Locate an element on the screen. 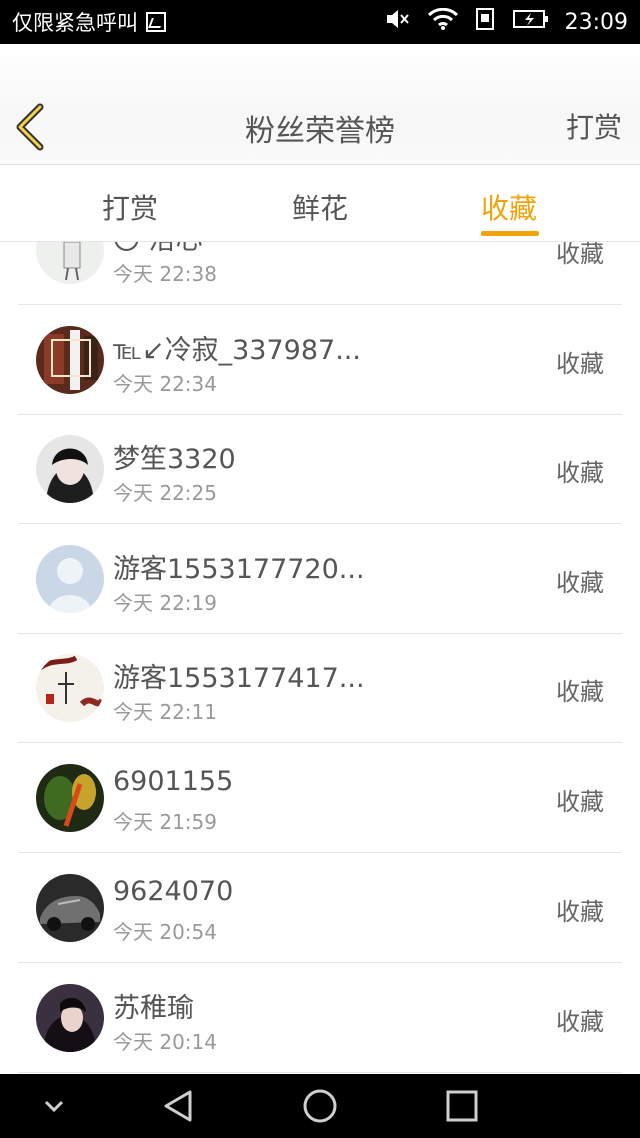 Image resolution: width=640 pixels, height=1138 pixels. wifi-icon is located at coordinates (443, 21).